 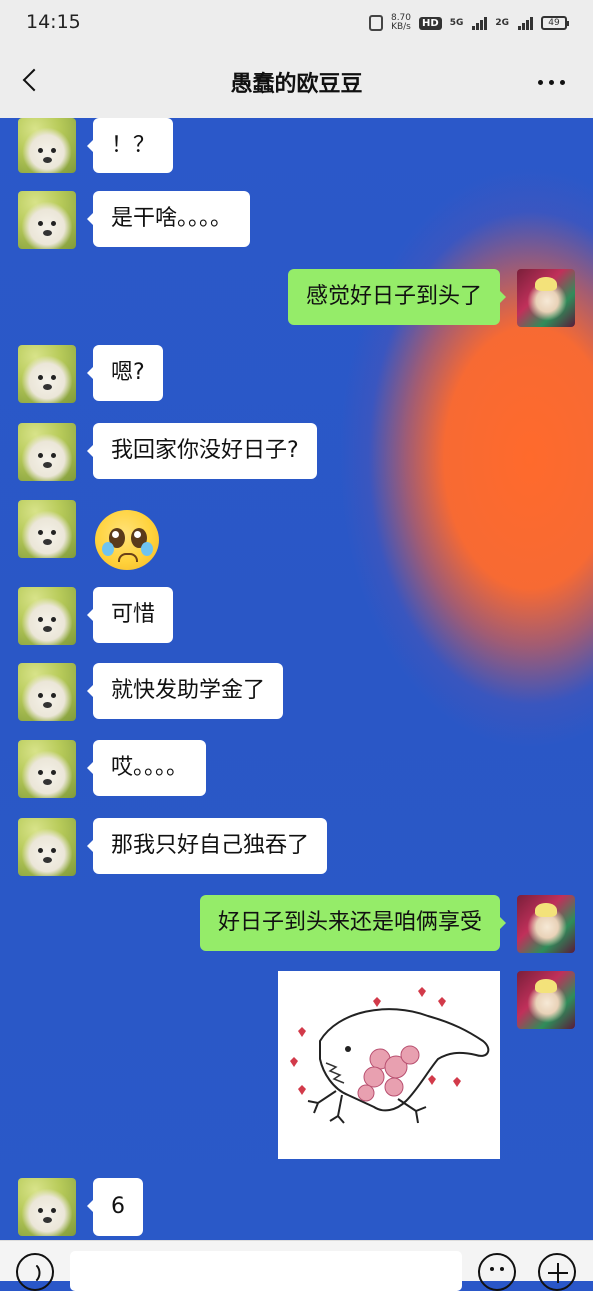 What do you see at coordinates (456, 23) in the screenshot?
I see `signal-1-label: 5G` at bounding box center [456, 23].